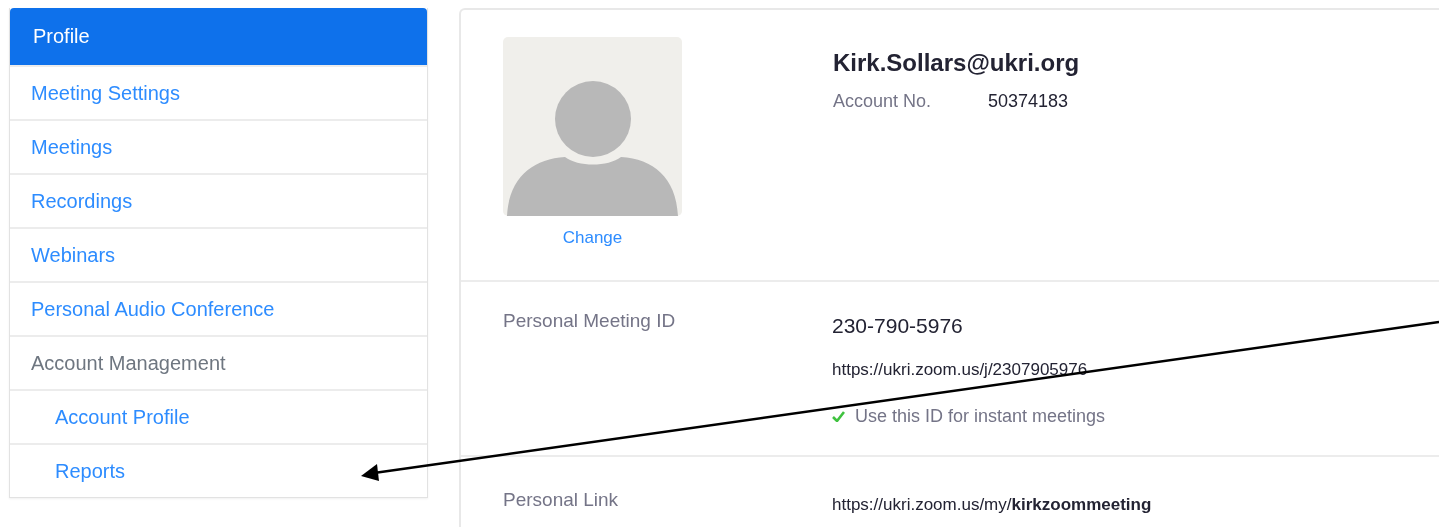  What do you see at coordinates (561, 500) in the screenshot?
I see `field-label: Personal Link` at bounding box center [561, 500].